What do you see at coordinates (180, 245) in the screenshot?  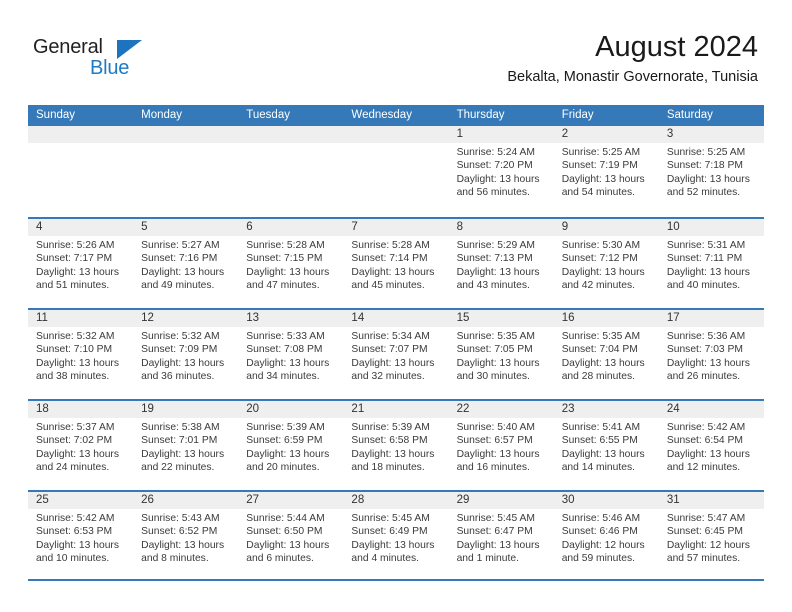 I see `sunrise-text: Sunrise: 5:27 AM` at bounding box center [180, 245].